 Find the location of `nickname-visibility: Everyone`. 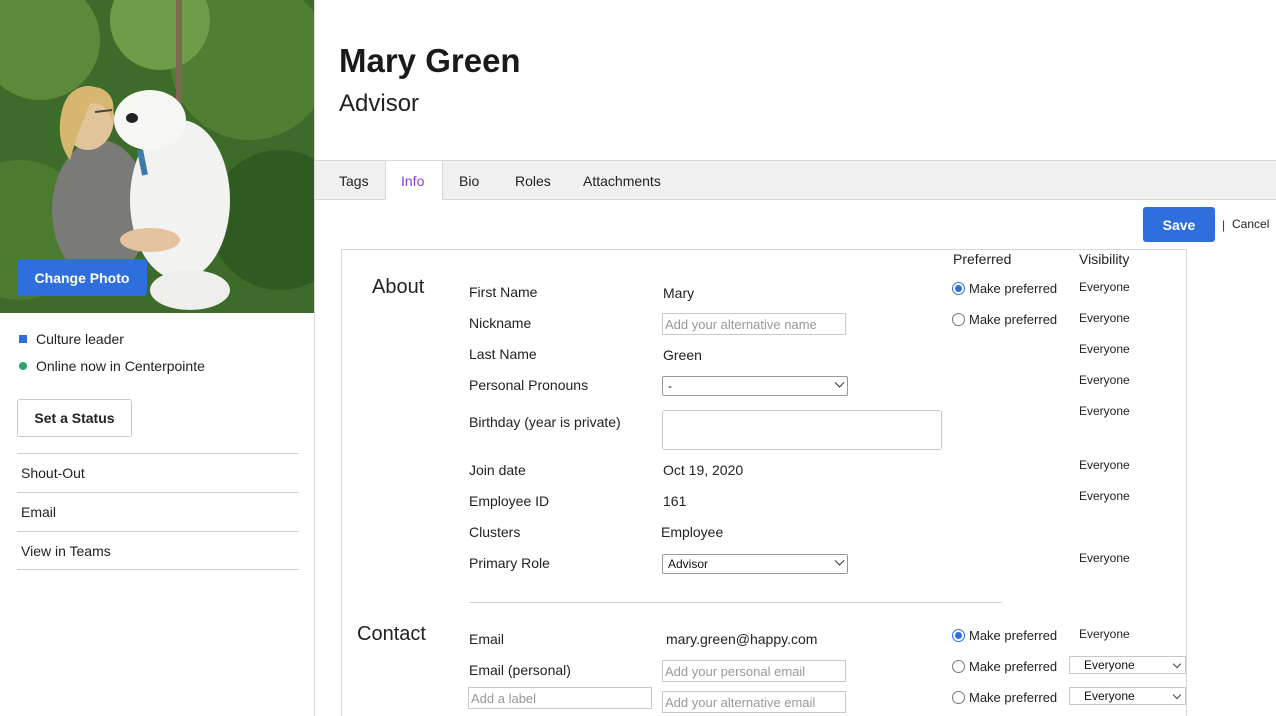

nickname-visibility: Everyone is located at coordinates (1104, 318).